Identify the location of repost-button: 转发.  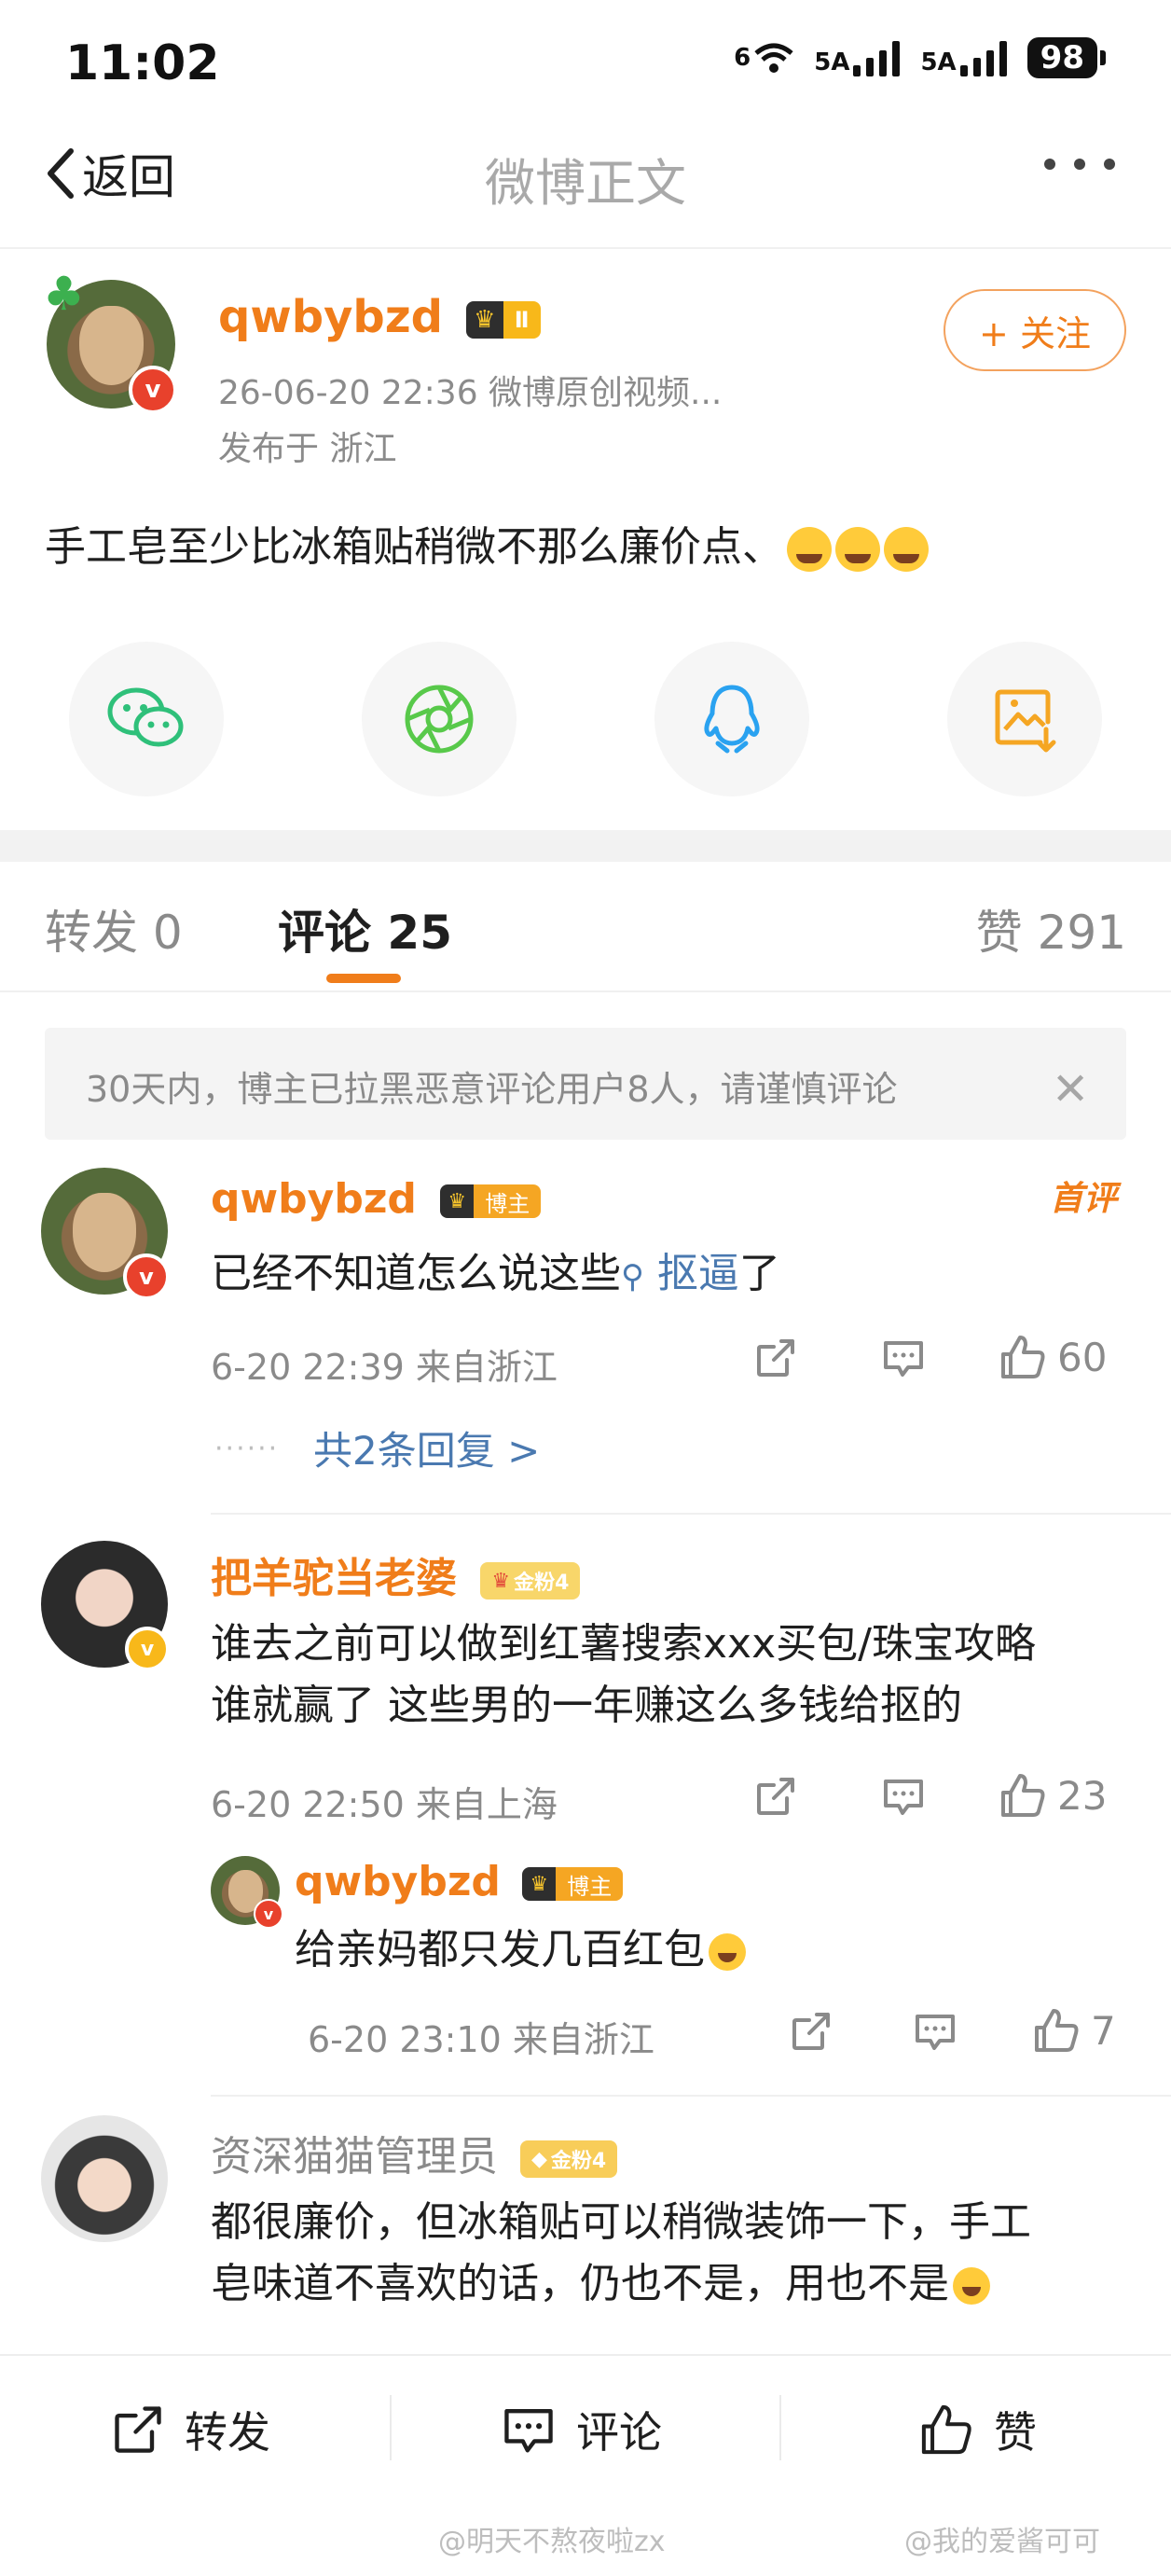
(190, 2429).